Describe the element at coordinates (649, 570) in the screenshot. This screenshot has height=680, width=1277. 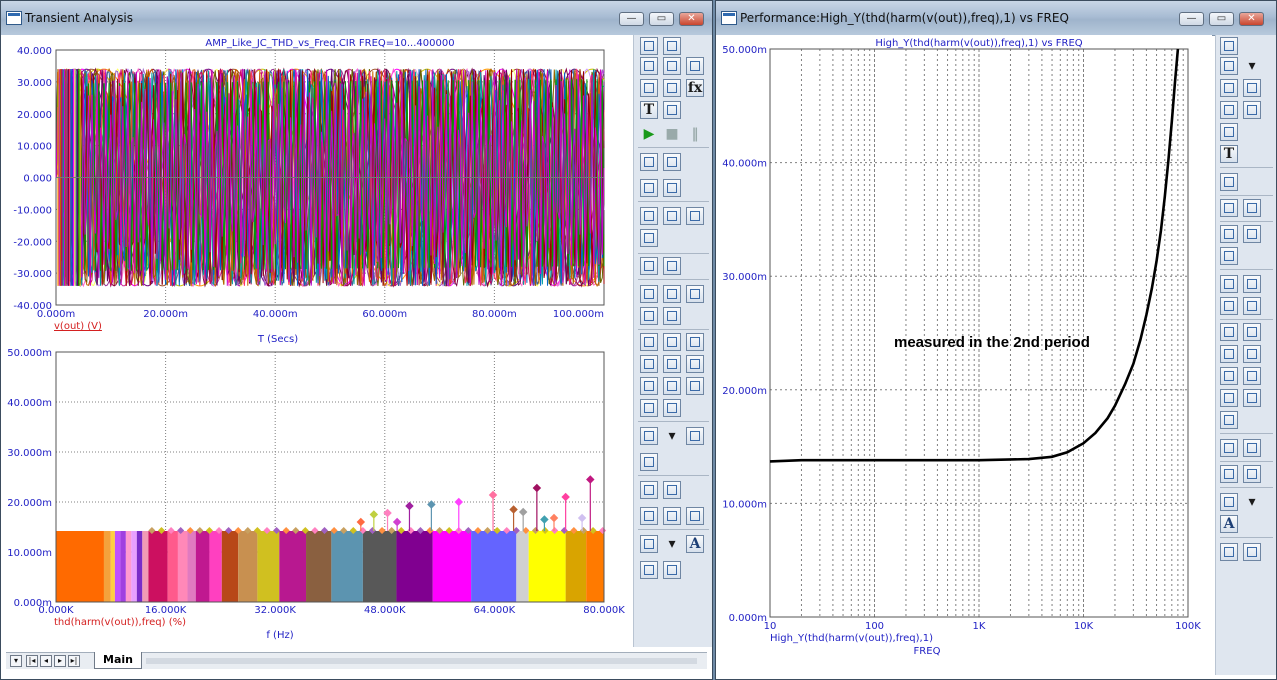
I see `copy-plot-icon` at that location.